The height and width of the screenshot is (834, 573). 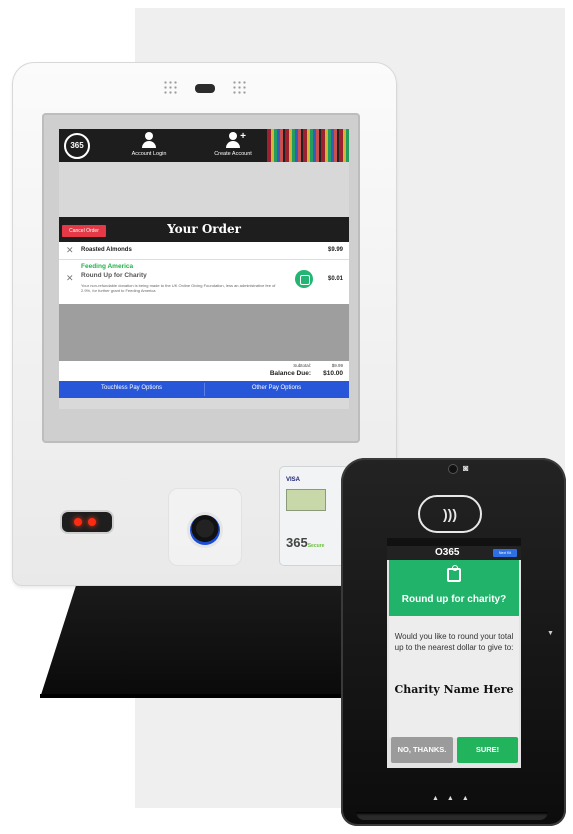 What do you see at coordinates (171, 87) in the screenshot?
I see `speaker-left` at bounding box center [171, 87].